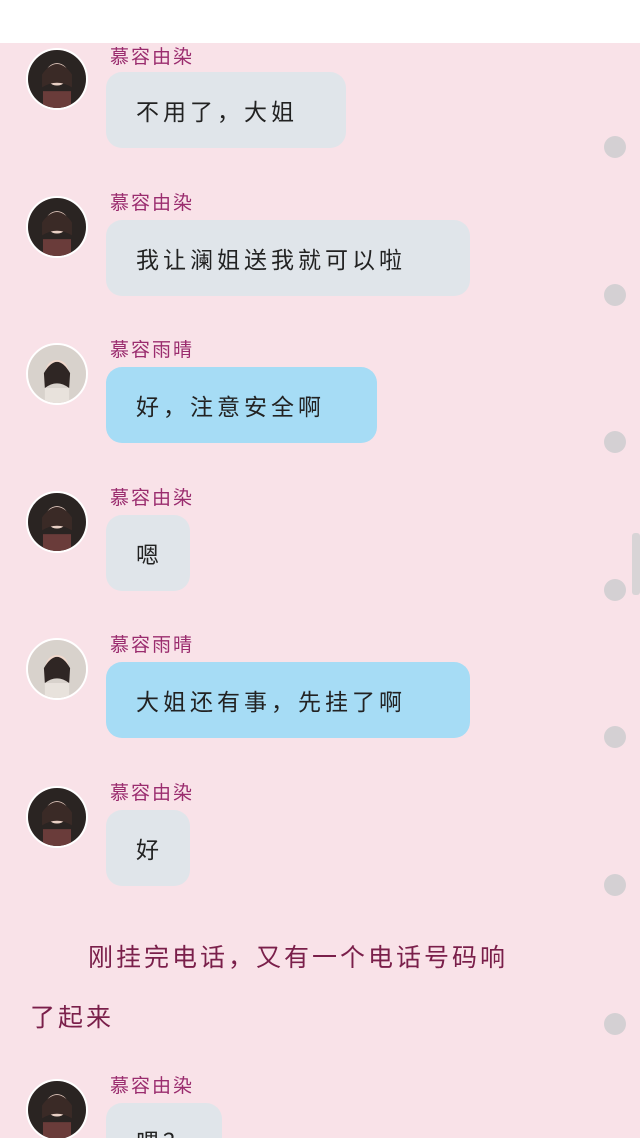  I want to click on narration-line: 刚挂完电话，又有一个电话号码响, so click(298, 957).